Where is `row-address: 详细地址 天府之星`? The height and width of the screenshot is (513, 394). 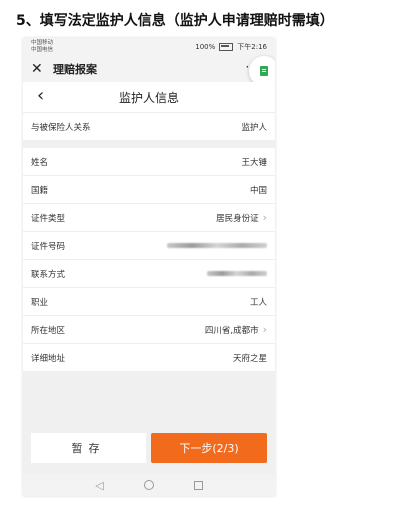 row-address: 详细地址 天府之星 is located at coordinates (149, 358).